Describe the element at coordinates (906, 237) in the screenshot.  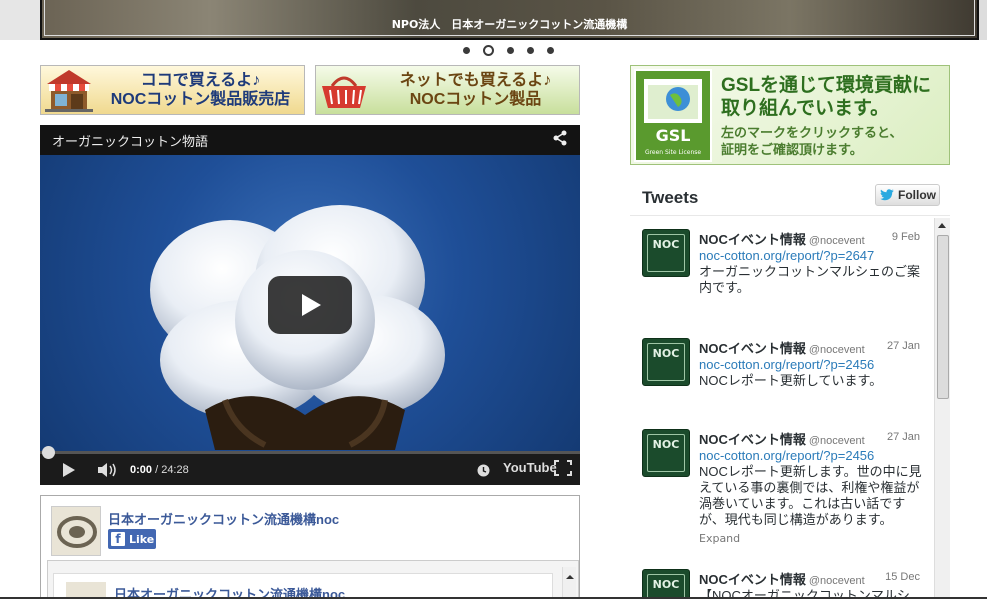
I see `tweet-date: 9 Feb` at that location.